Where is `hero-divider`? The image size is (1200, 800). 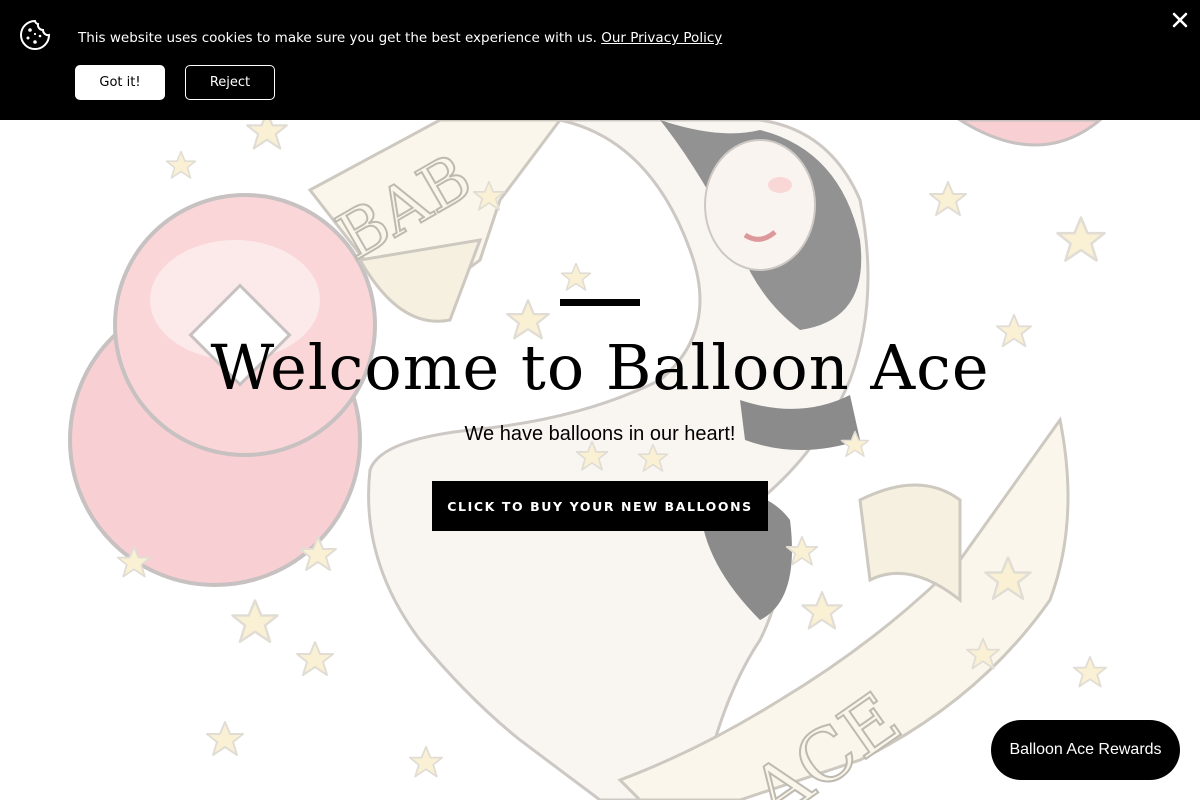
hero-divider is located at coordinates (600, 302).